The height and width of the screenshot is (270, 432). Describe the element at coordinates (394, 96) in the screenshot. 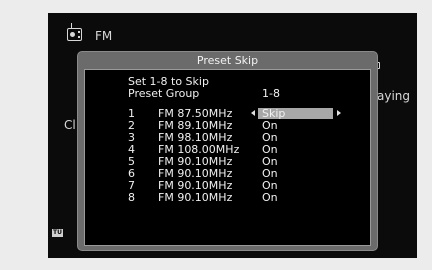

I see `background-partial-text-right: aying` at that location.